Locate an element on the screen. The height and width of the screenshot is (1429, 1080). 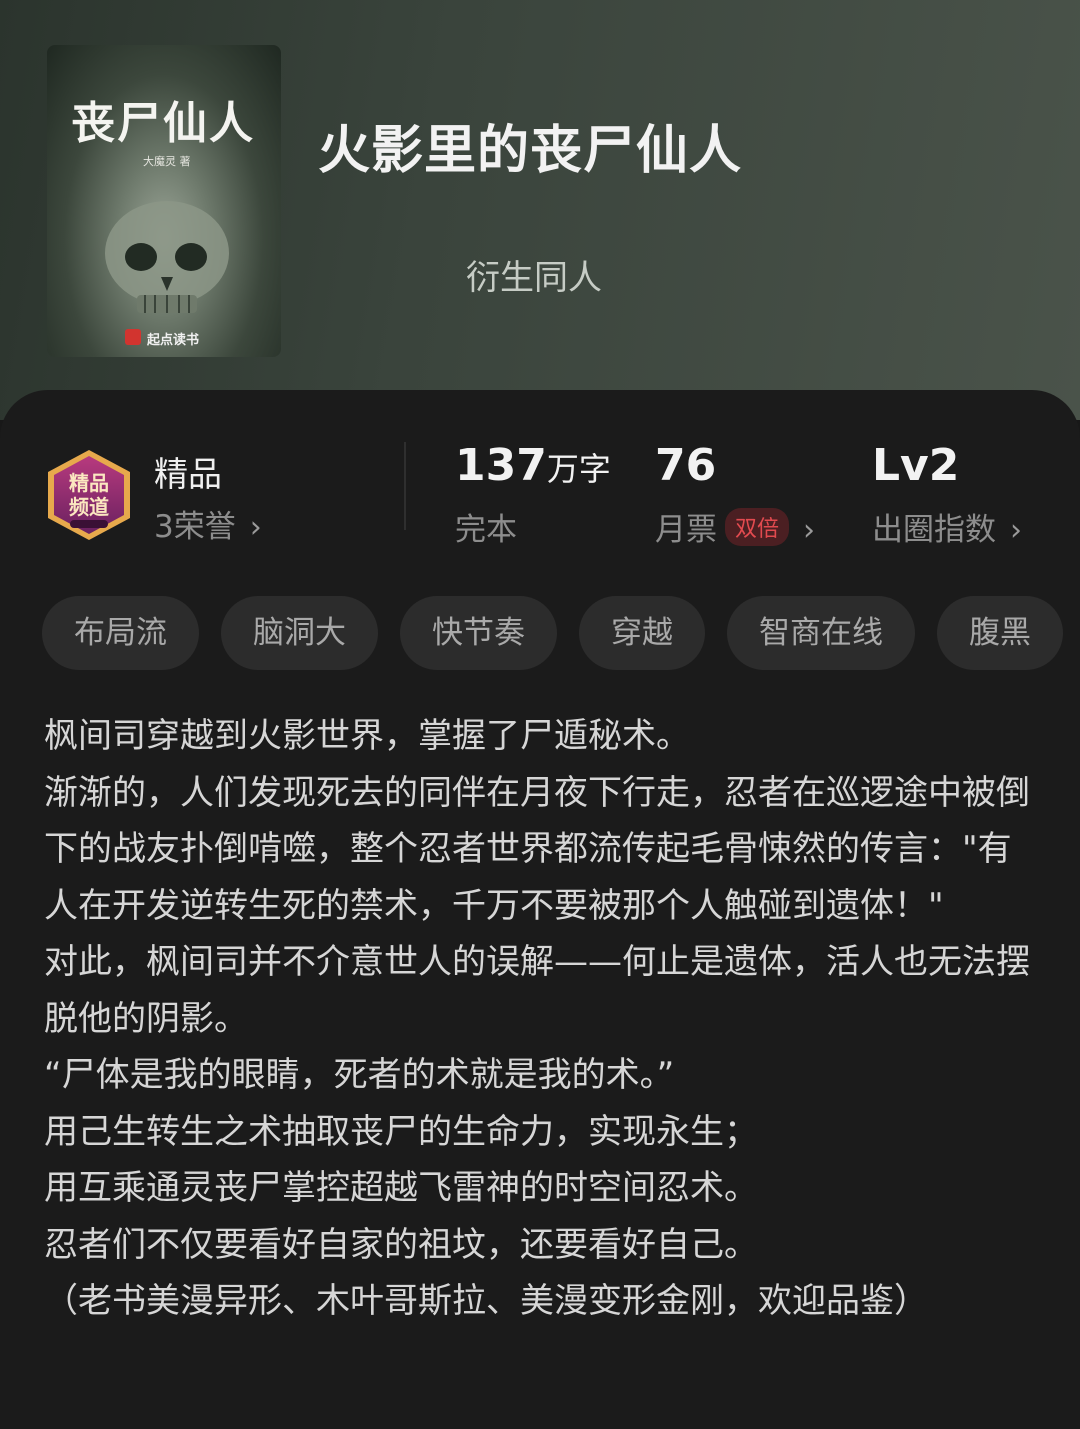
status-label: 完本 is located at coordinates (486, 530).